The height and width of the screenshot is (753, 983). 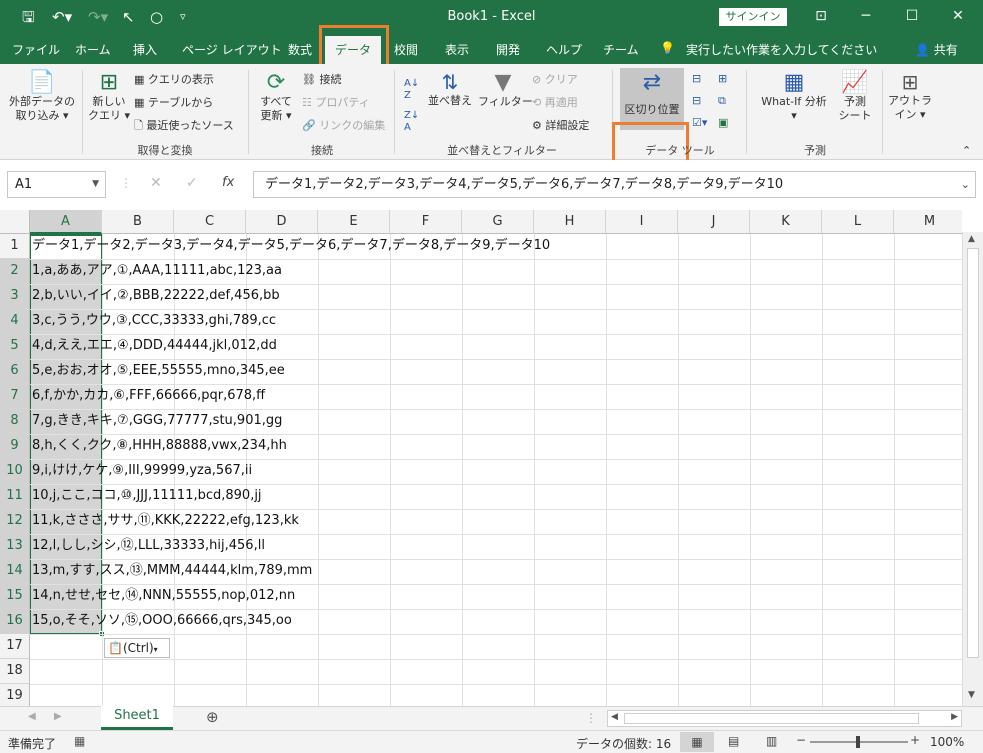 What do you see at coordinates (154, 346) in the screenshot?
I see `cell-a5: 4,d,ええ,エエ,④,DDD,44444,jkl,012,dd` at bounding box center [154, 346].